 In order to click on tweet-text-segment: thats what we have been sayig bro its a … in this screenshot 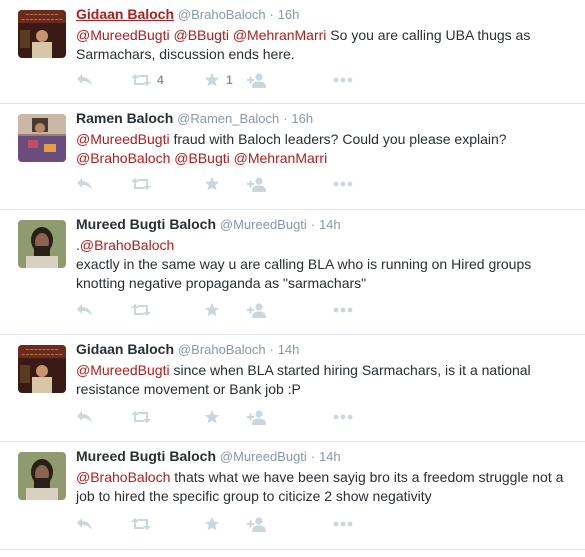, I will do `click(367, 477)`.